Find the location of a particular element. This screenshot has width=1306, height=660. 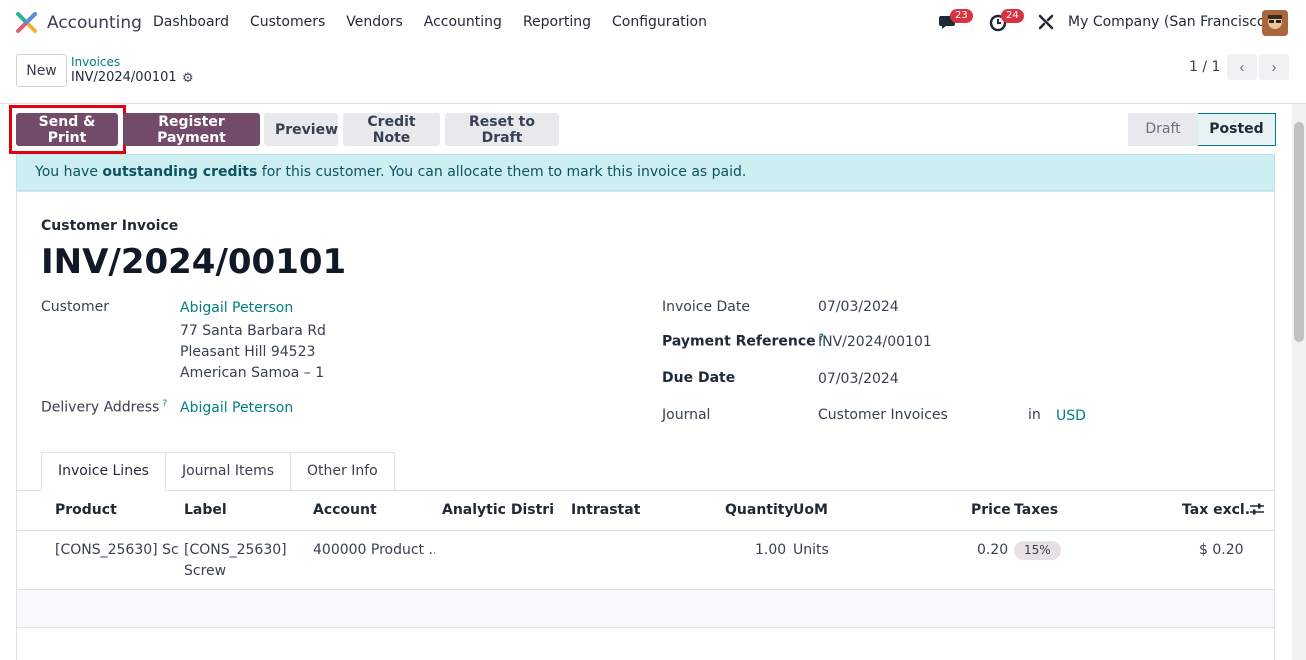

invoice-date-field: 07/03/2024 is located at coordinates (858, 307).